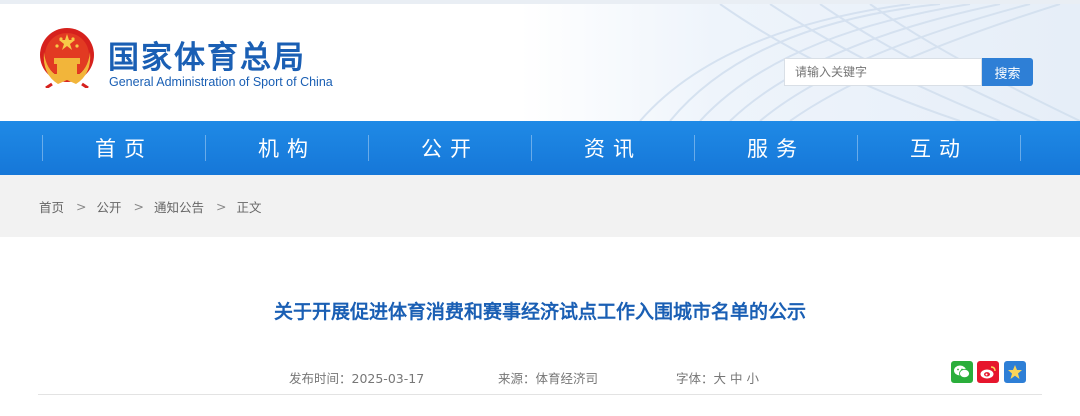 This screenshot has height=416, width=1080. Describe the element at coordinates (540, 394) in the screenshot. I see `article-divider` at that location.